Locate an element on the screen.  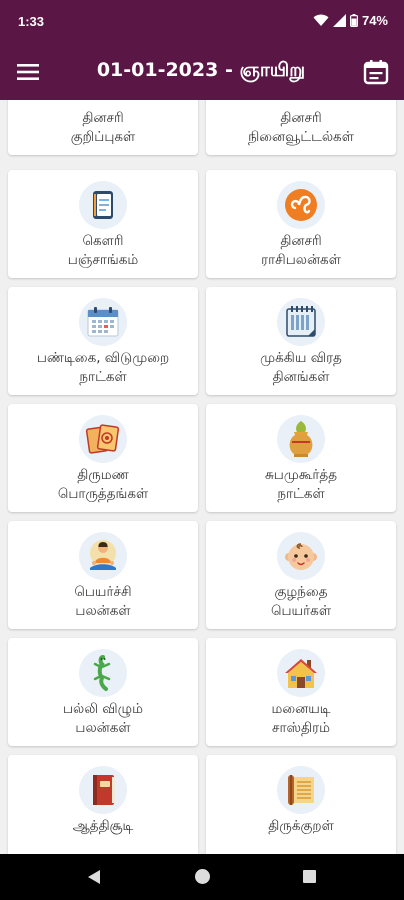
tile-transit-results: பெயர்ச்சி பலன்கள் is located at coordinates (103, 575).